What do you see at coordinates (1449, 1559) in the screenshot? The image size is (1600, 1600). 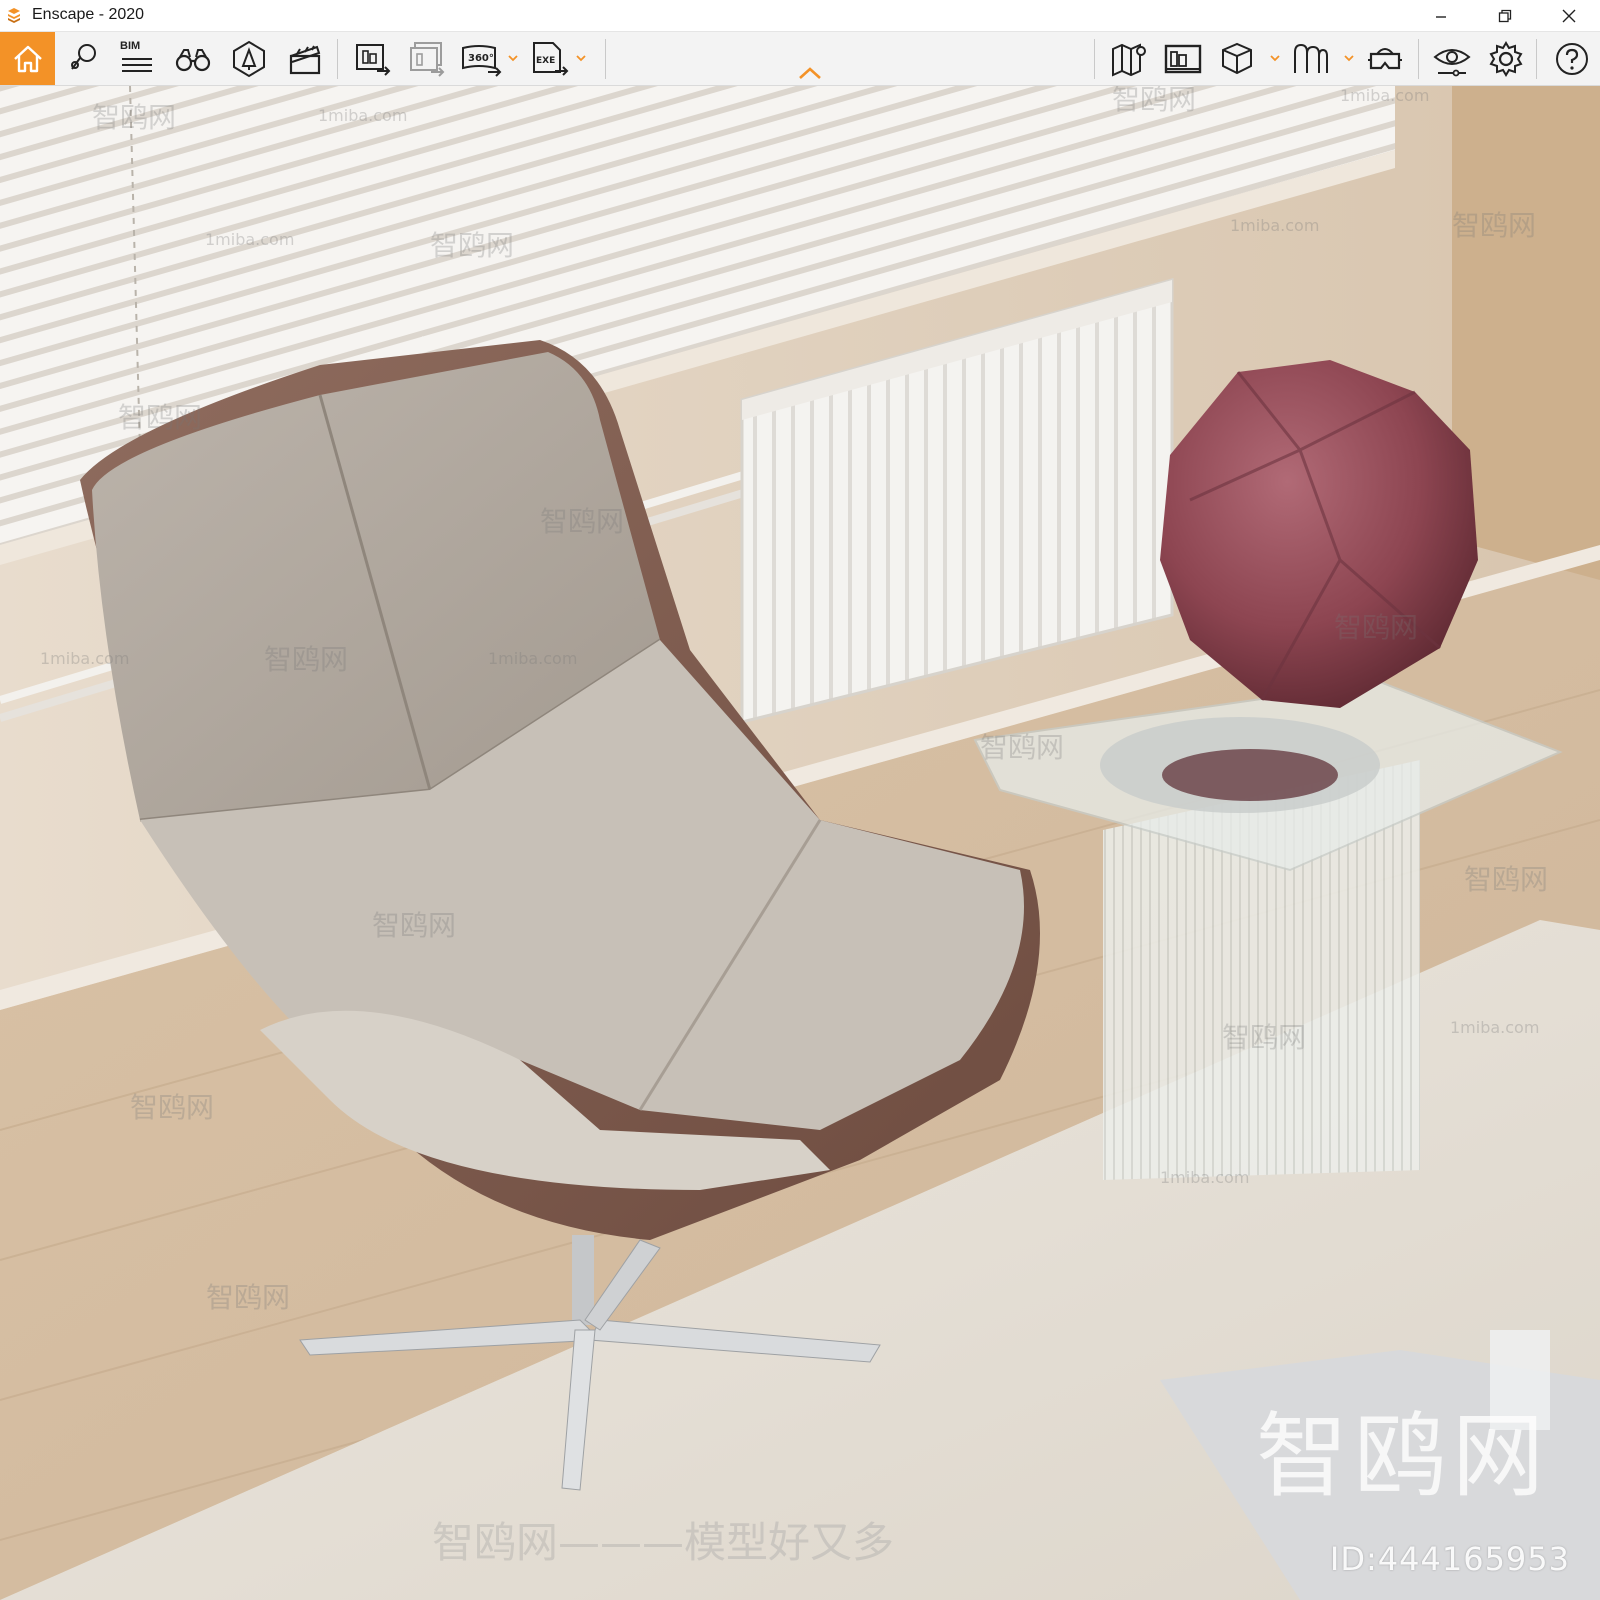 I see `watermark-id: ID:444165953` at bounding box center [1449, 1559].